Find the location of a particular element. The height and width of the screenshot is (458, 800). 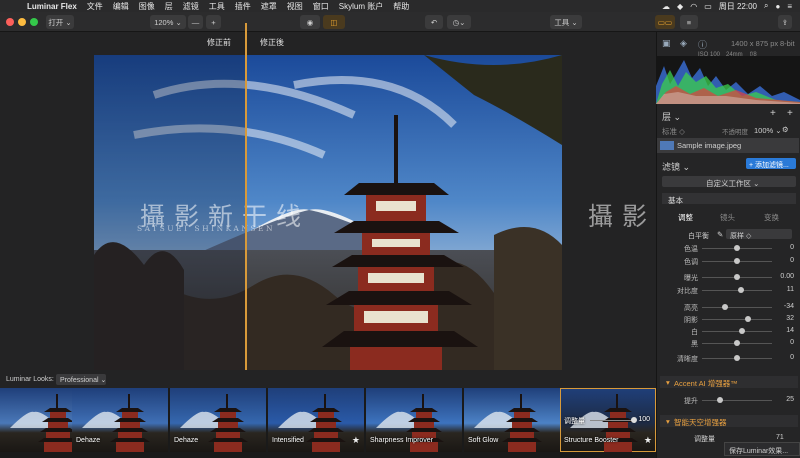

tab-adjust: 调整 is located at coordinates (685, 217).